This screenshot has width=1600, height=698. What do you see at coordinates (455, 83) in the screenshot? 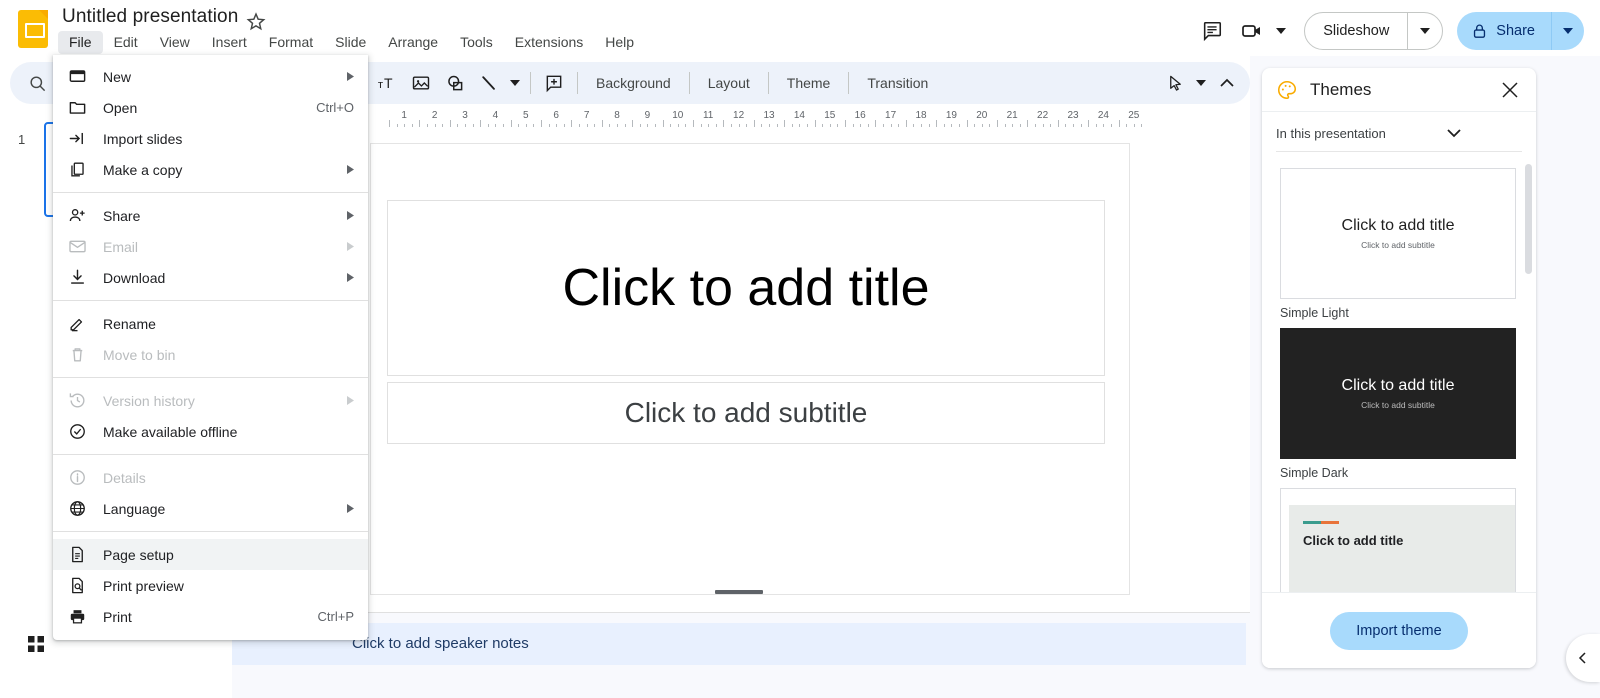
I see `shape-icon` at bounding box center [455, 83].